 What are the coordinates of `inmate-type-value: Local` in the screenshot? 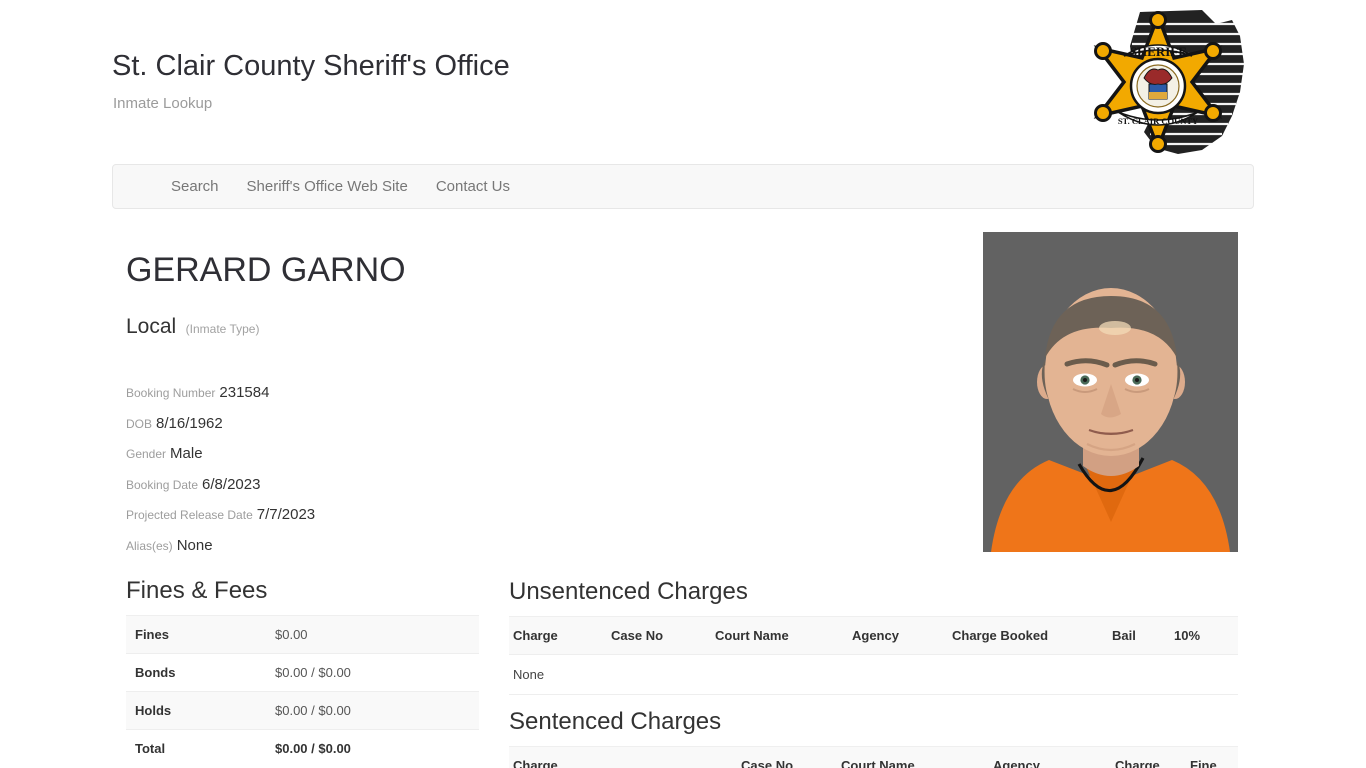 It's located at (151, 326).